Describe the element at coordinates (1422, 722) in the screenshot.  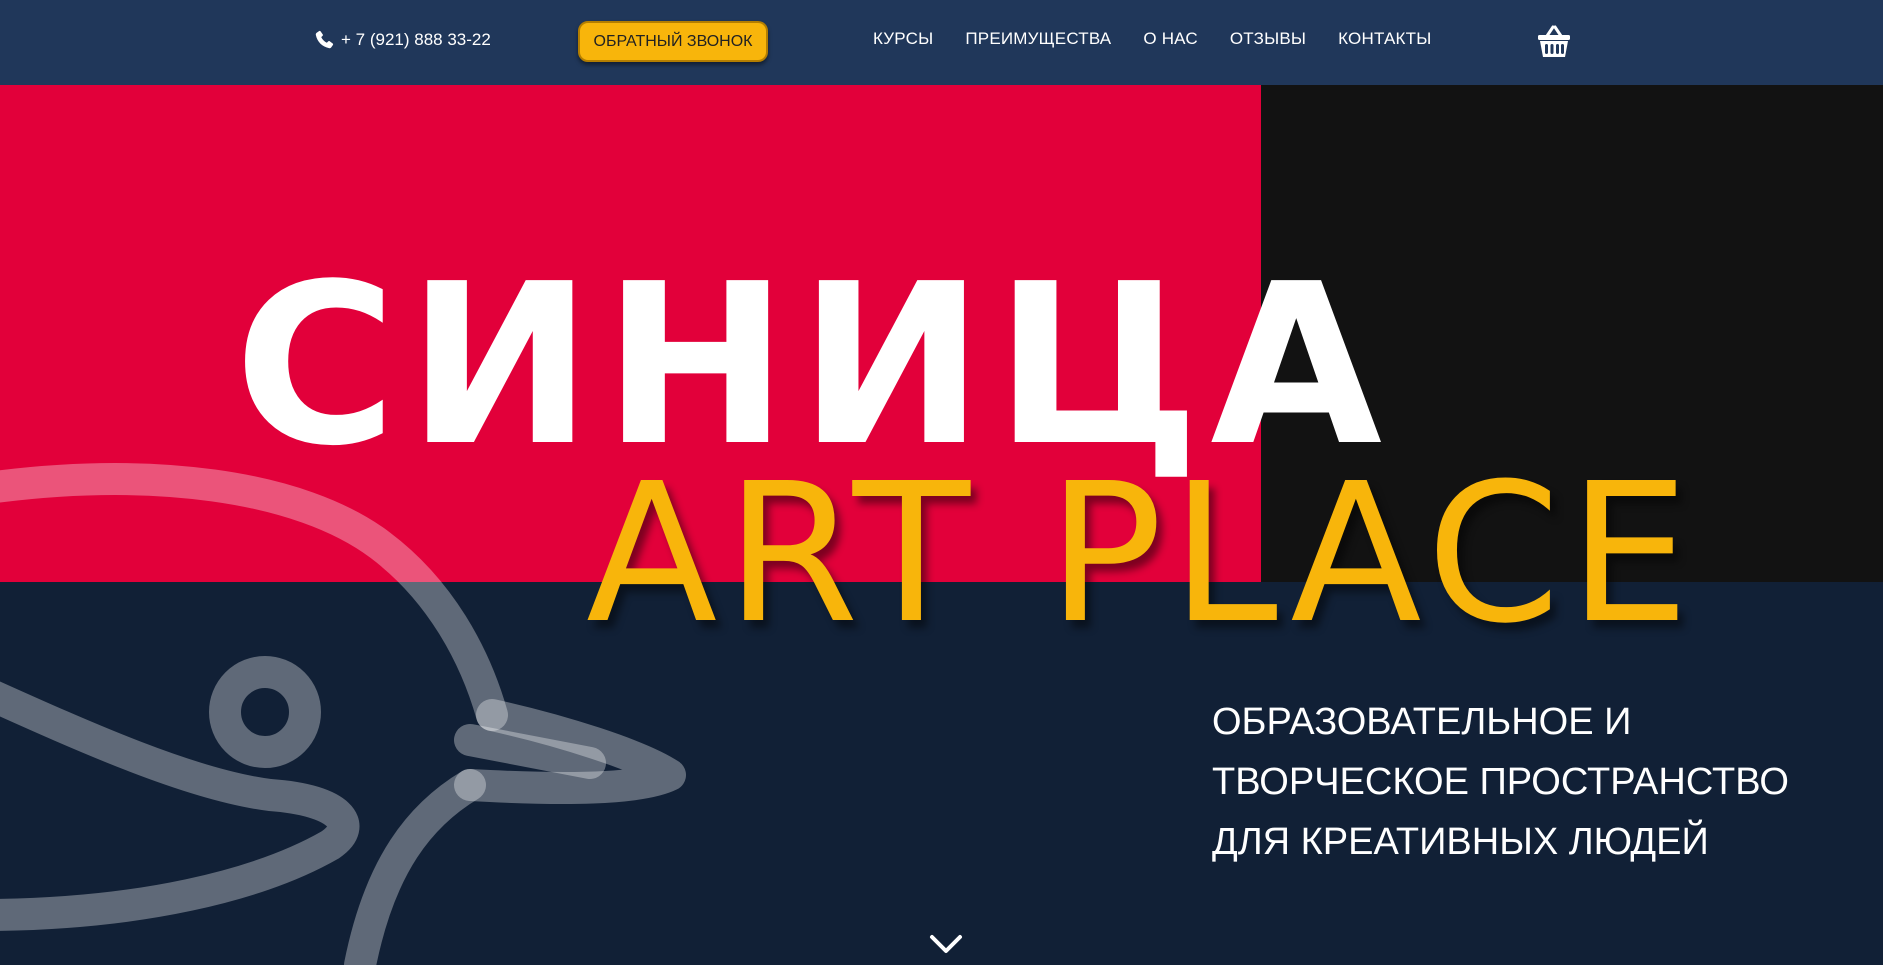
I see `tagline-line: ОБРАЗОВАТЕЛЬНОЕ И` at that location.